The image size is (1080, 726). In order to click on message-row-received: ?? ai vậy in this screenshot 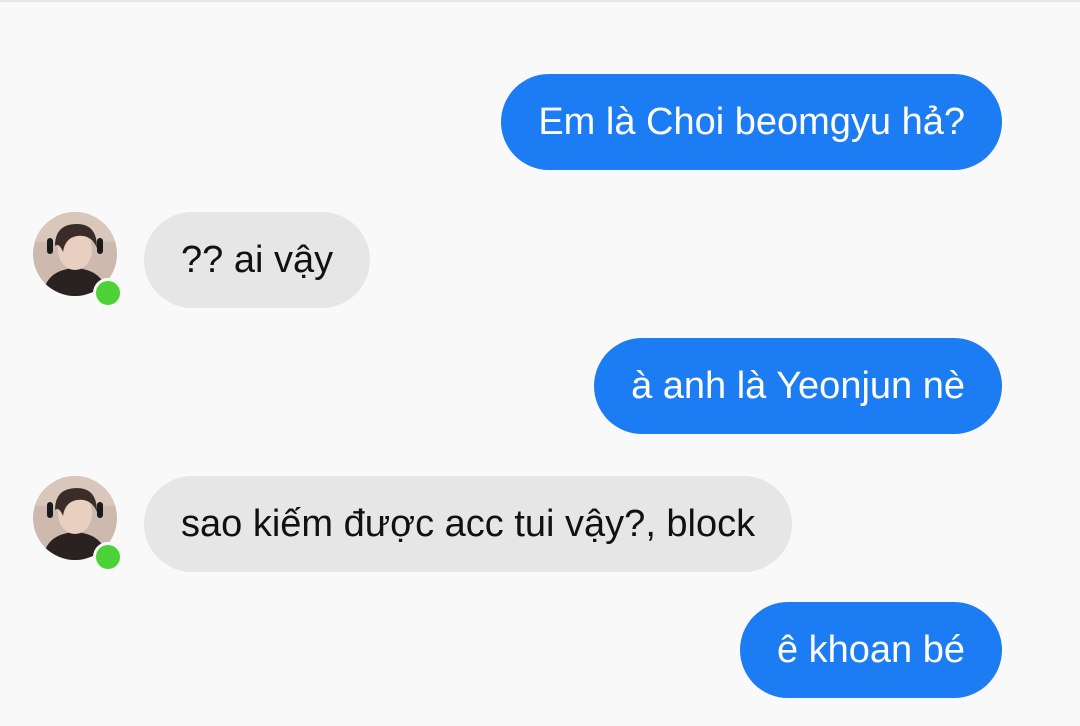, I will do `click(540, 260)`.